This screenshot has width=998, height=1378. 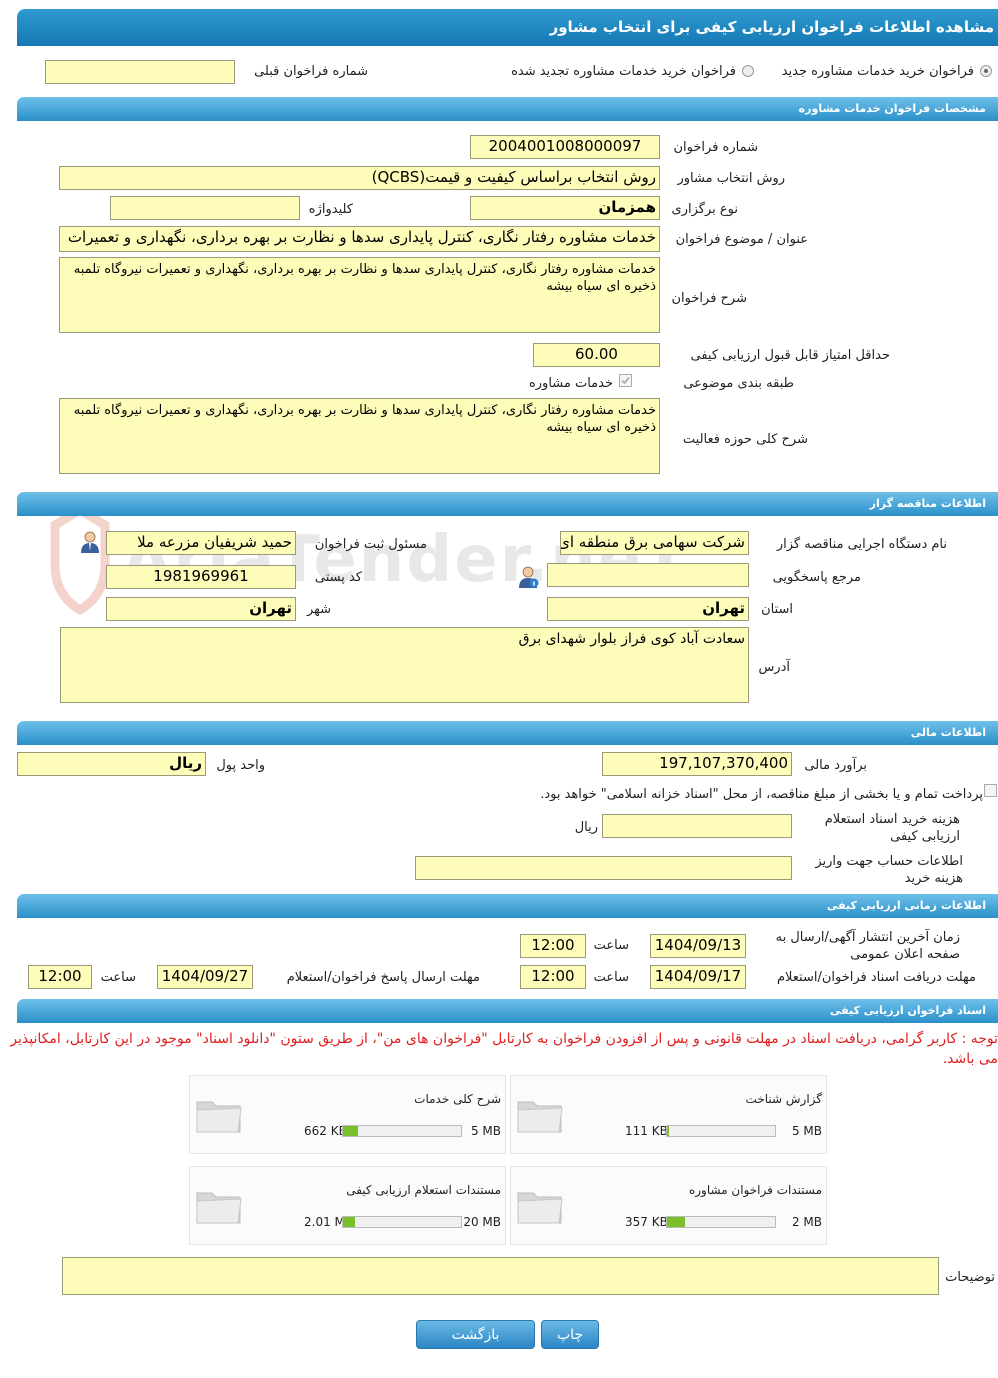 I want to click on file-card: مستندات استعلام ارزیابی کیفی 20 MB 2.01 MB, so click(x=347, y=1205).